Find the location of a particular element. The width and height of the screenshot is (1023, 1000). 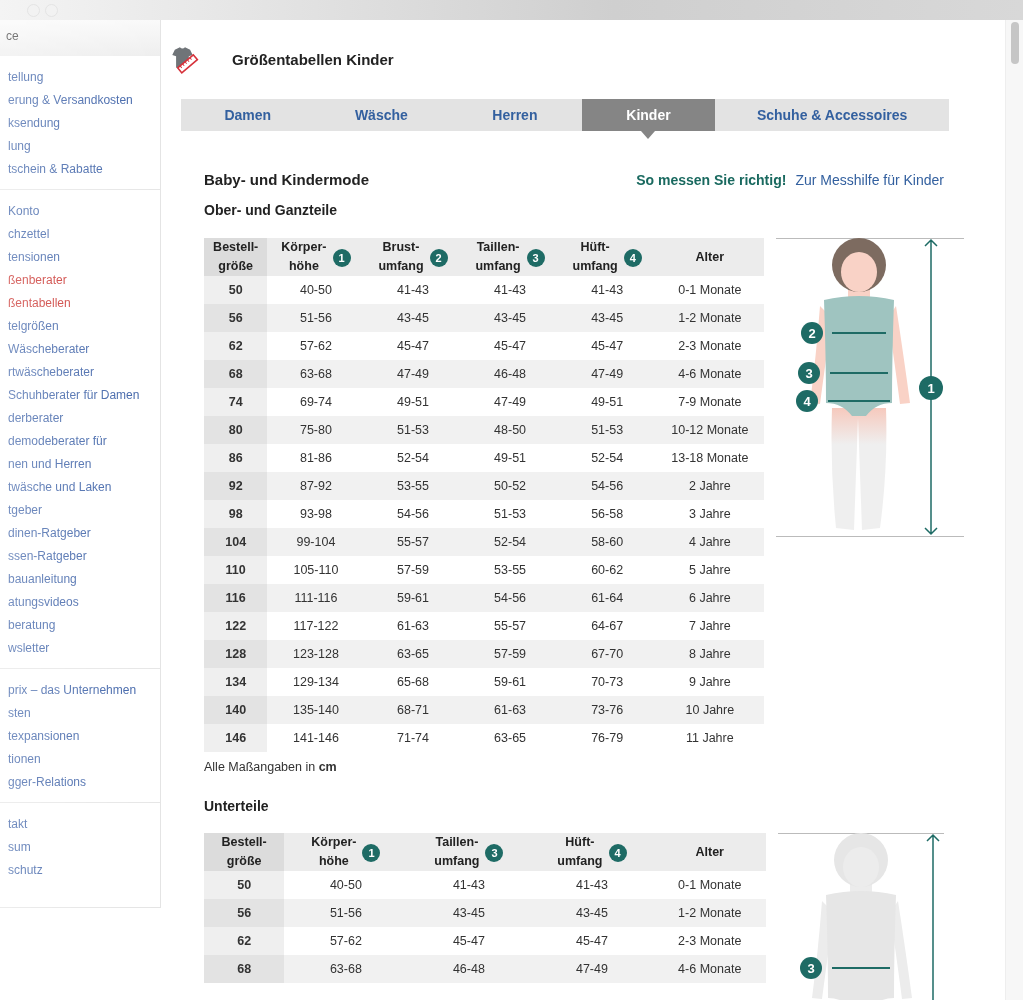

table-cell: 74 is located at coordinates (235, 402).